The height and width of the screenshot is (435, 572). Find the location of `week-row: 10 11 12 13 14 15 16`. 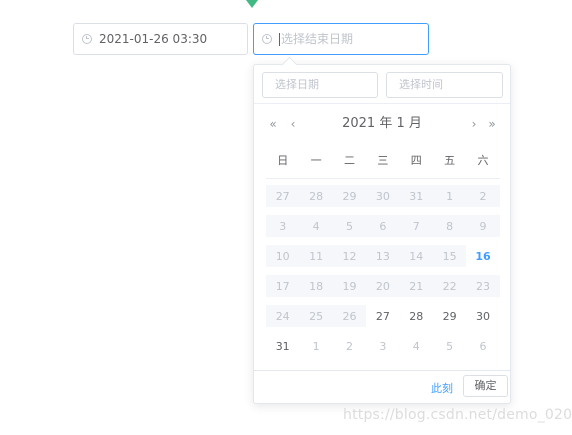

week-row: 10 11 12 13 14 15 16 is located at coordinates (383, 256).